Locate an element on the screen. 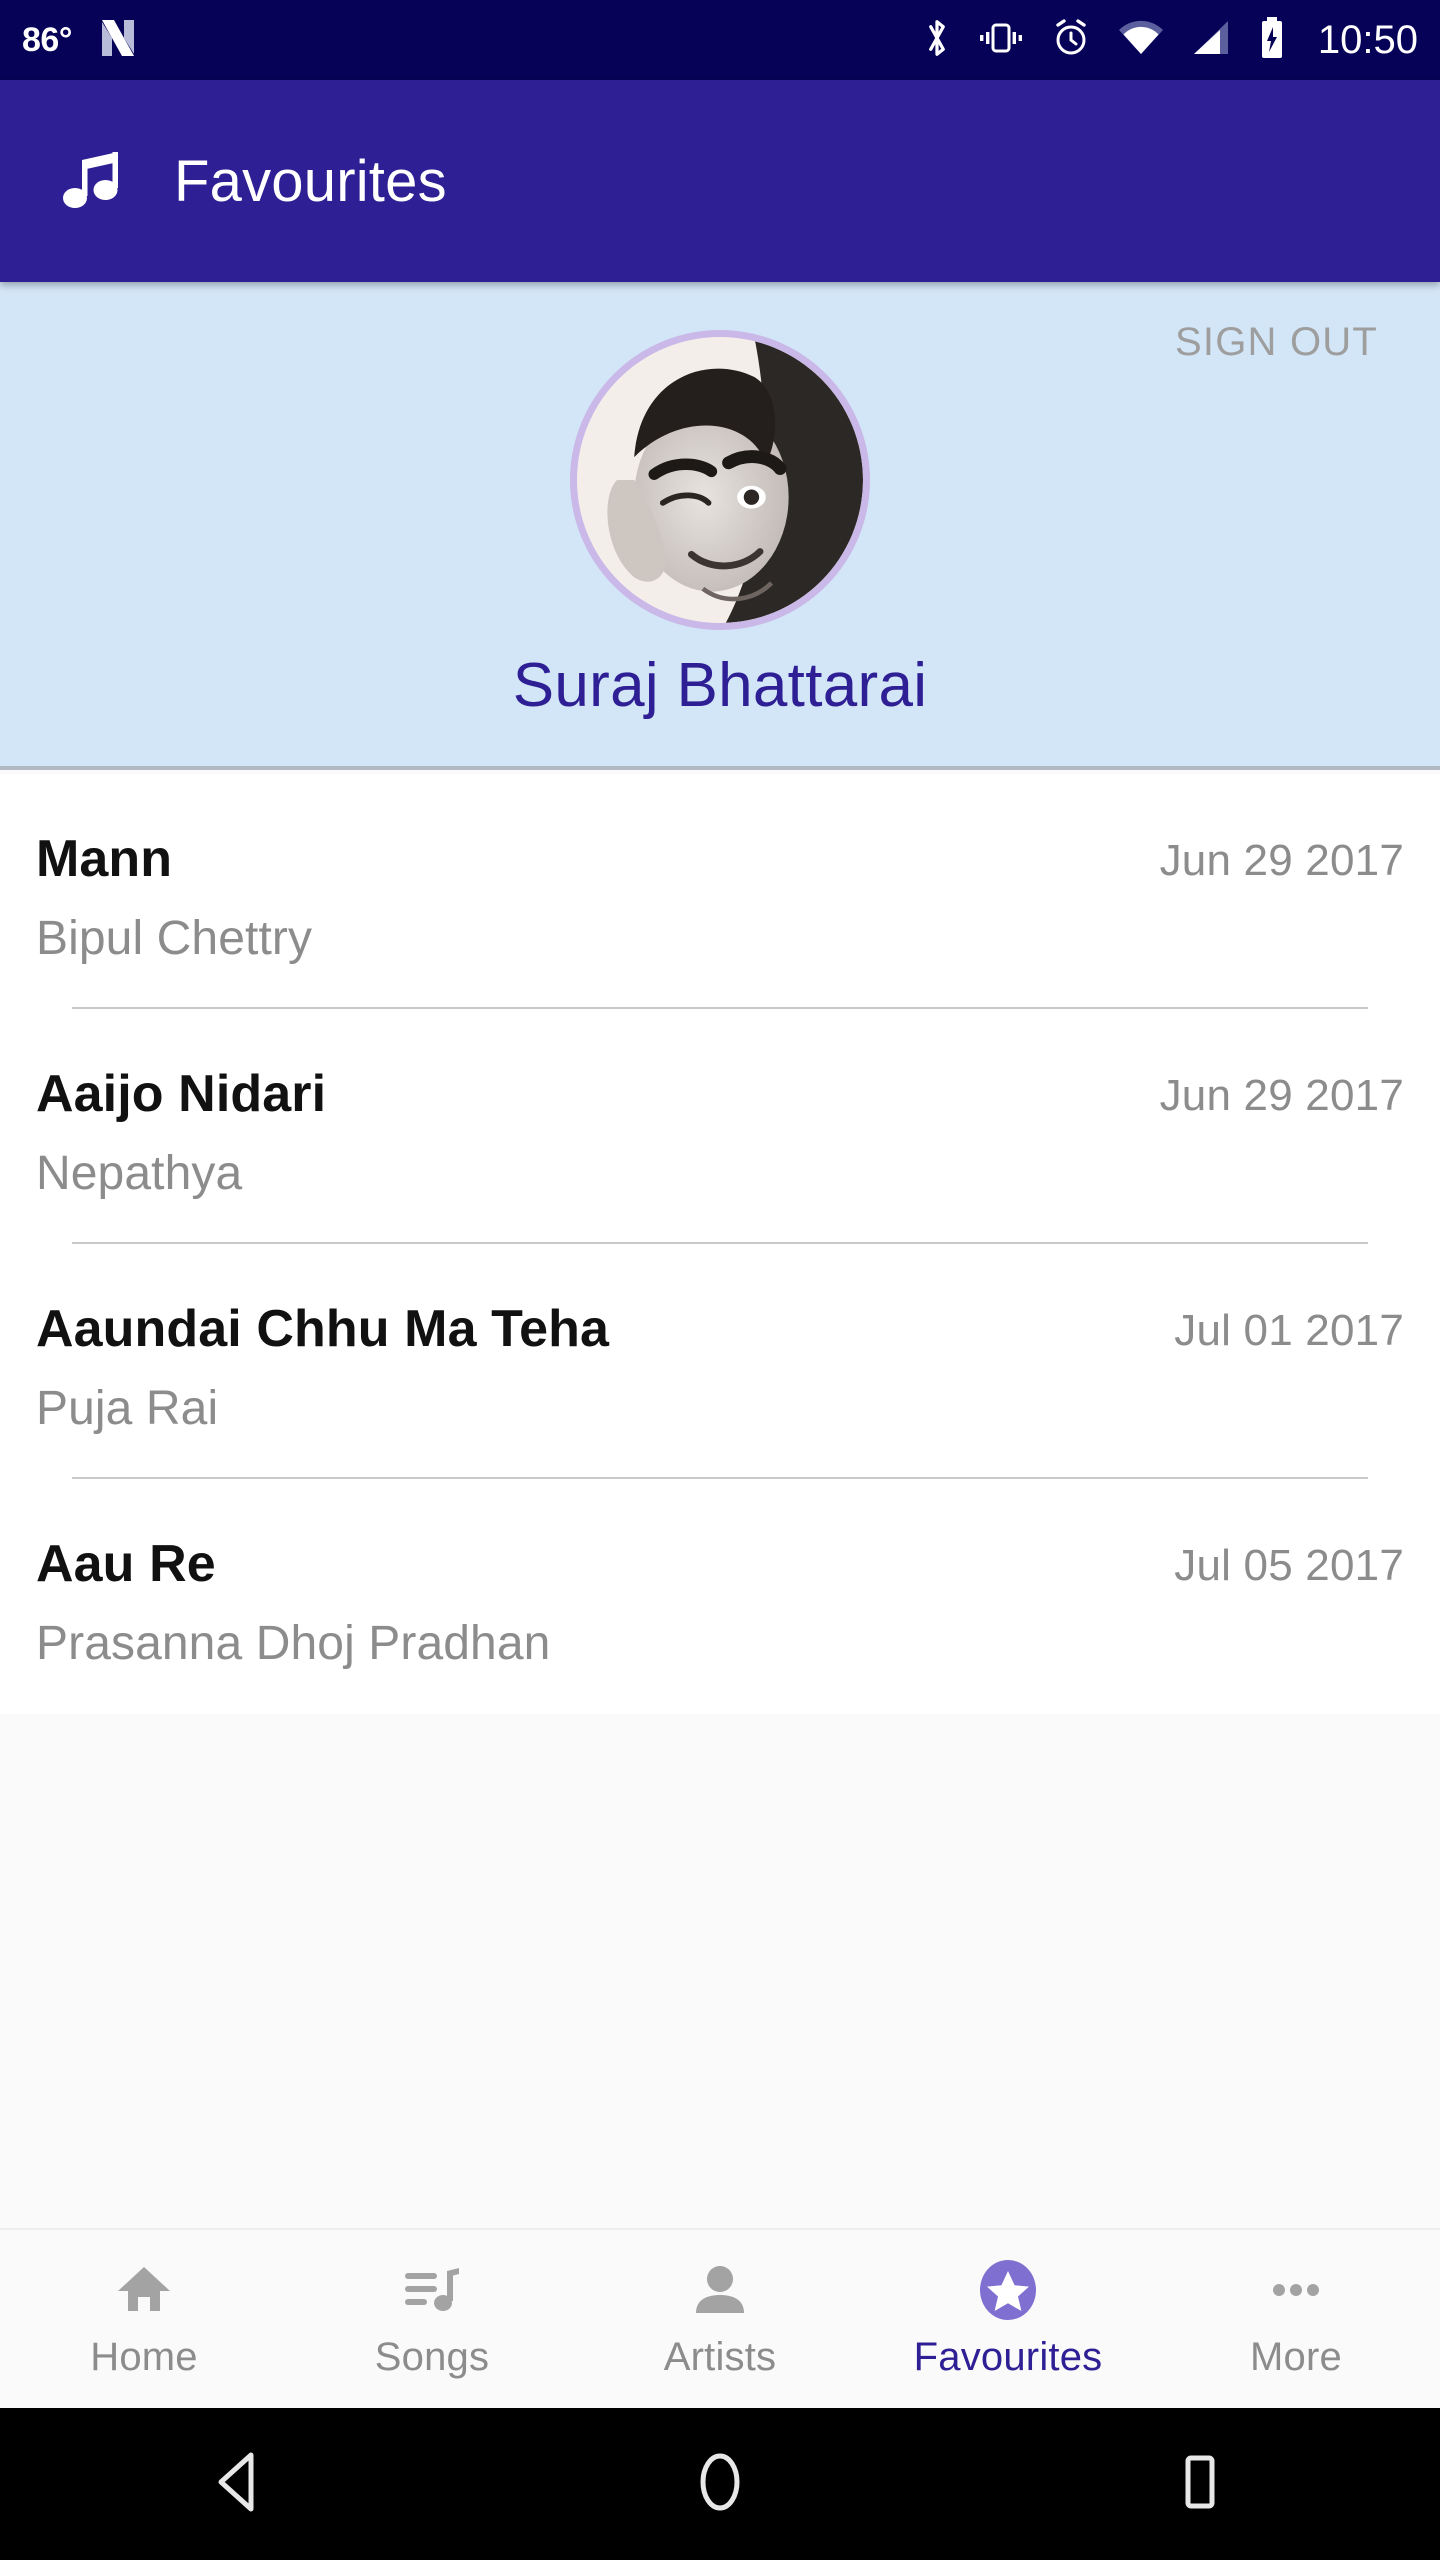  home-button is located at coordinates (720, 2484).